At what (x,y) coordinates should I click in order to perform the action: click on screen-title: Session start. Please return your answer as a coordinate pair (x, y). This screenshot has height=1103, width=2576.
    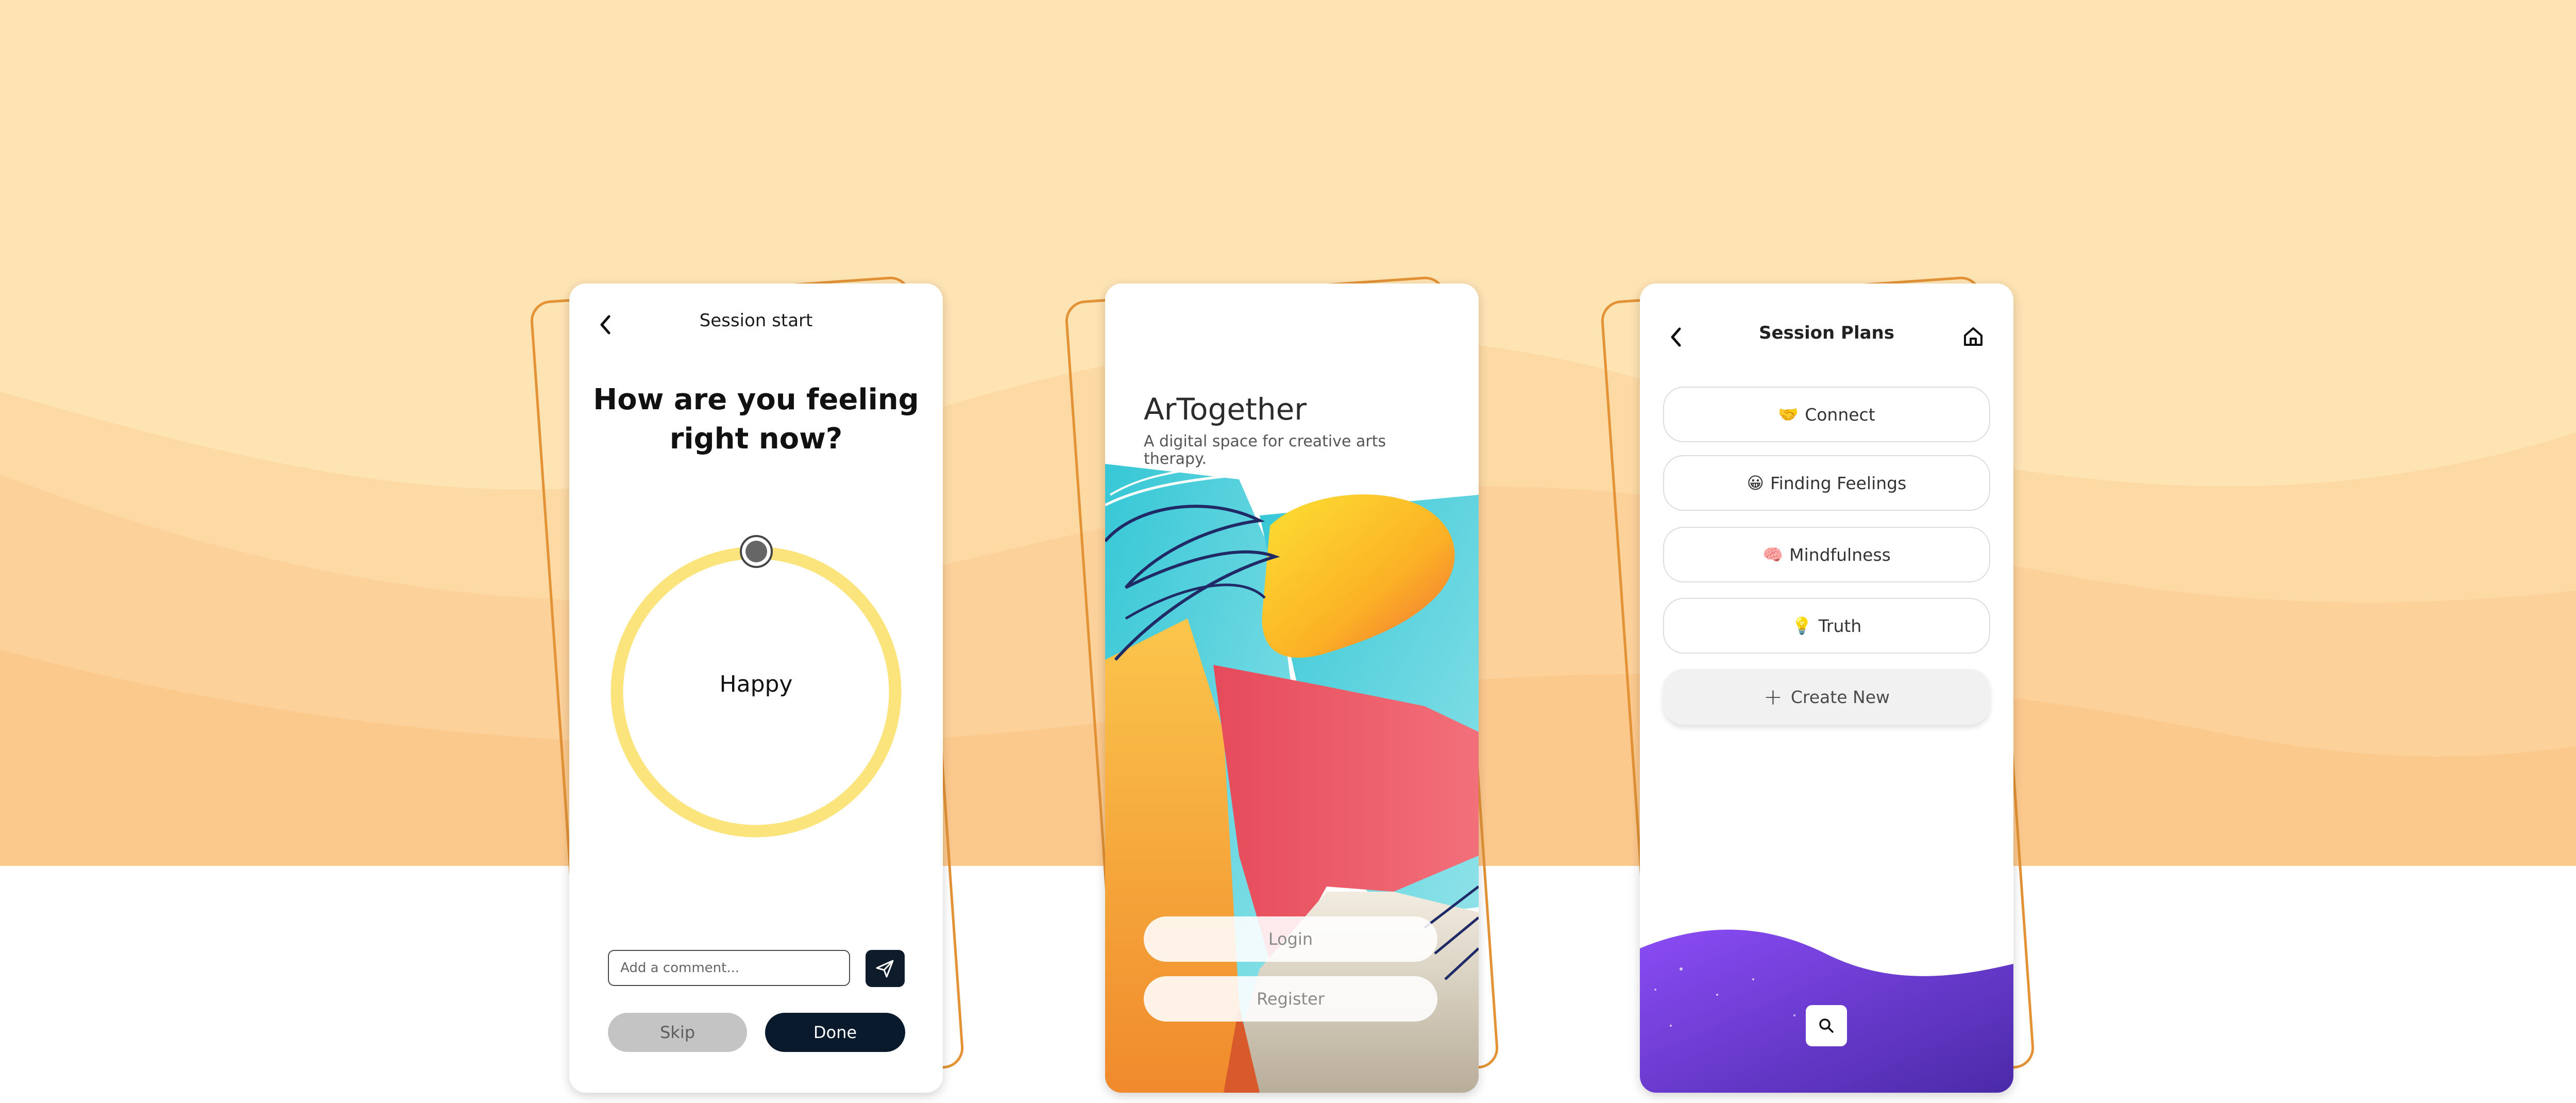
    Looking at the image, I should click on (756, 320).